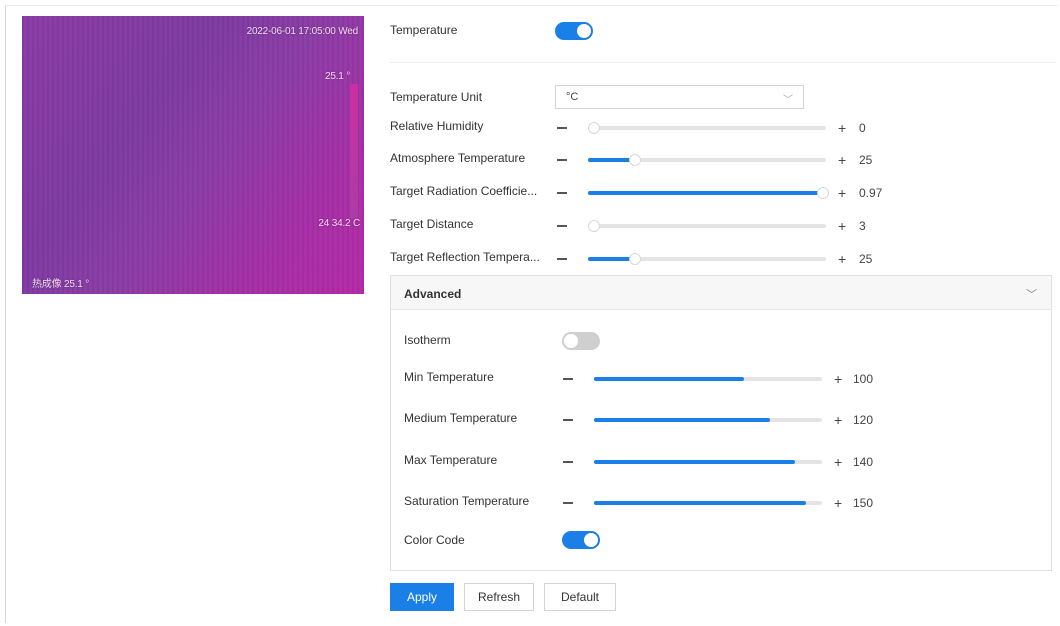 This screenshot has height=626, width=1060. I want to click on slider-value: 100, so click(863, 379).